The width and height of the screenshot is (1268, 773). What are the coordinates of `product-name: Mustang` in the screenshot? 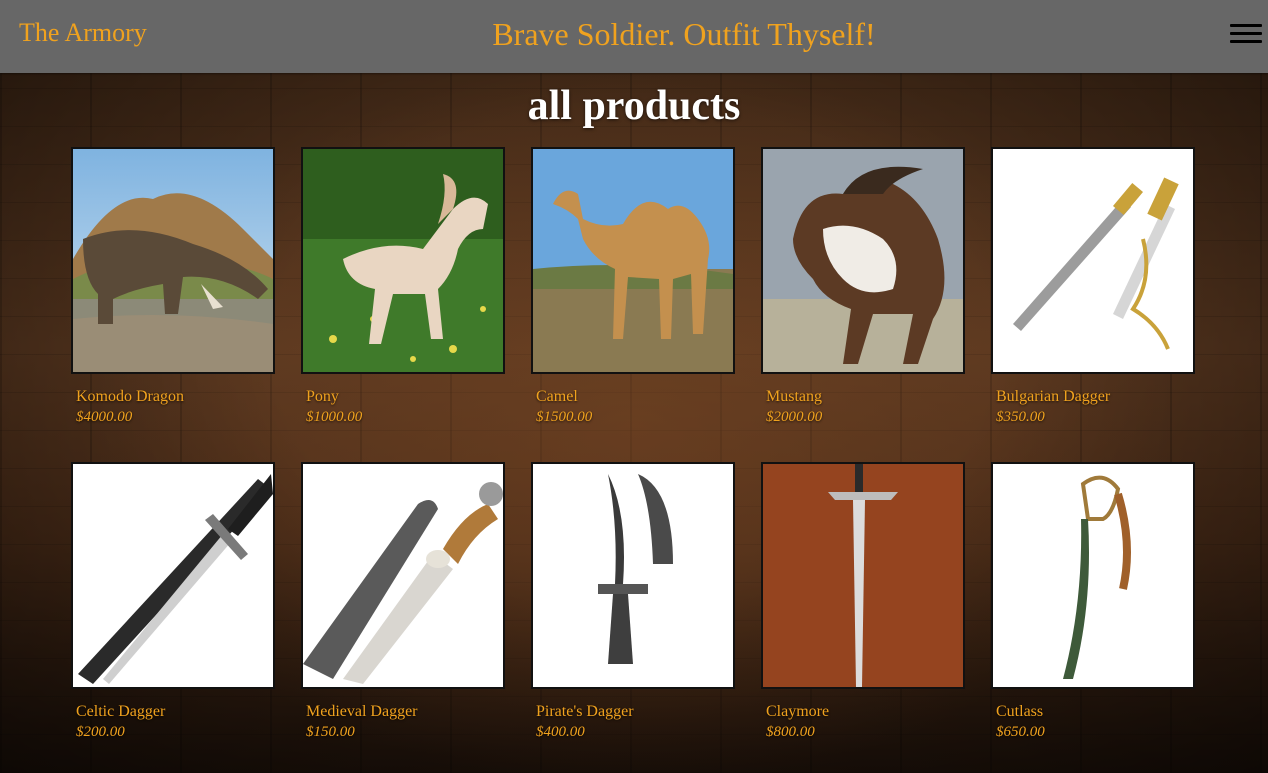 It's located at (865, 397).